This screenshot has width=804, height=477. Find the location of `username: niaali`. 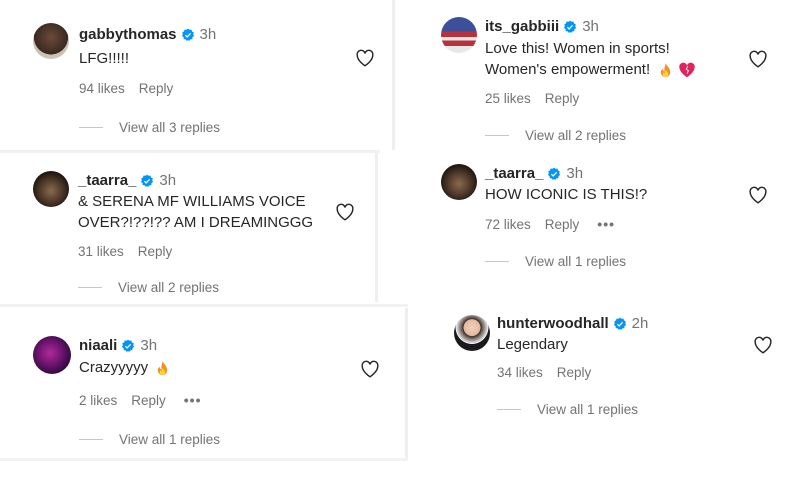

username: niaali is located at coordinates (98, 345).